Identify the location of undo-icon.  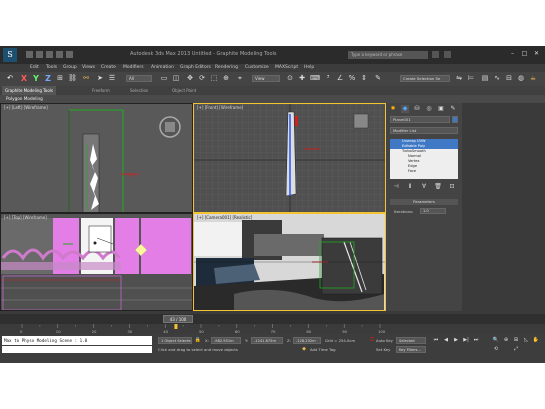
(59, 54).